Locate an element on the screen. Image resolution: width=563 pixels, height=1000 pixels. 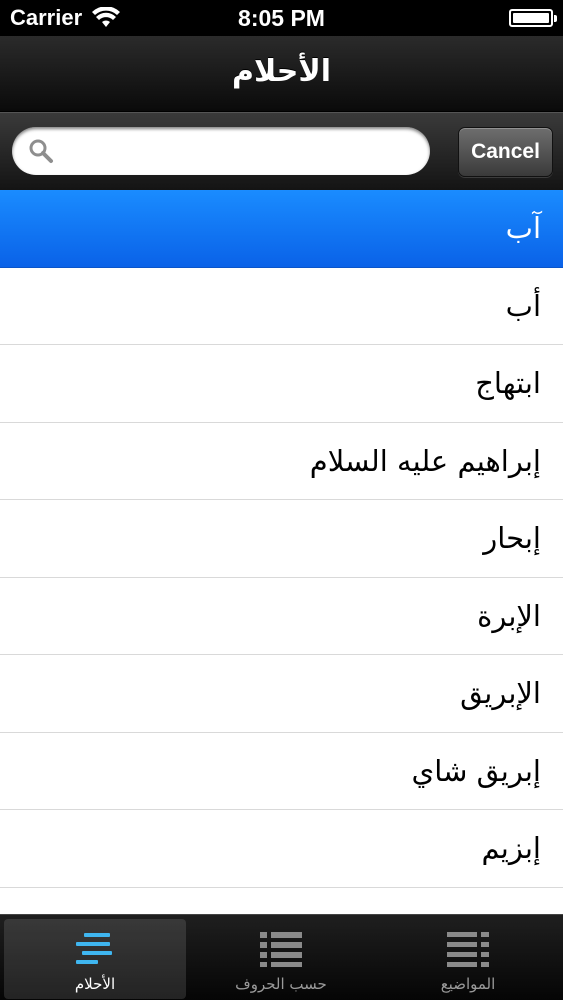
tab-by-letters-label: حسب الحروف is located at coordinates (281, 984).